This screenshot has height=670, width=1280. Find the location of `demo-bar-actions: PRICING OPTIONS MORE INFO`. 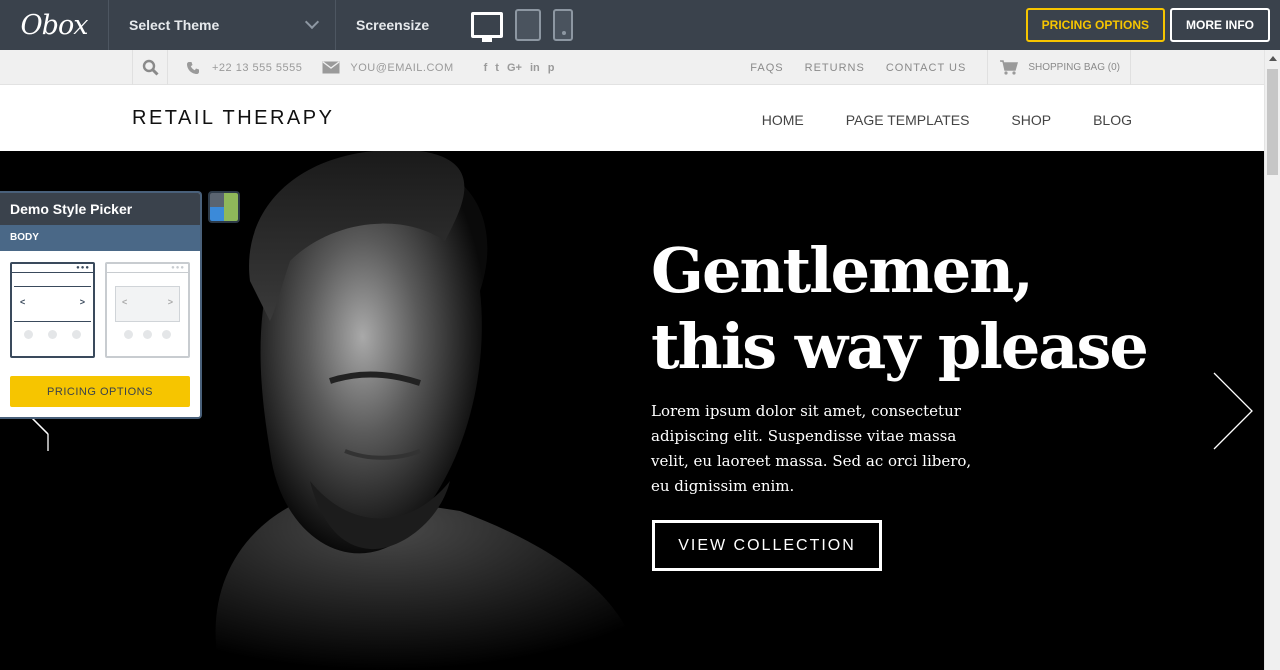

demo-bar-actions: PRICING OPTIONS MORE INFO is located at coordinates (1152, 25).